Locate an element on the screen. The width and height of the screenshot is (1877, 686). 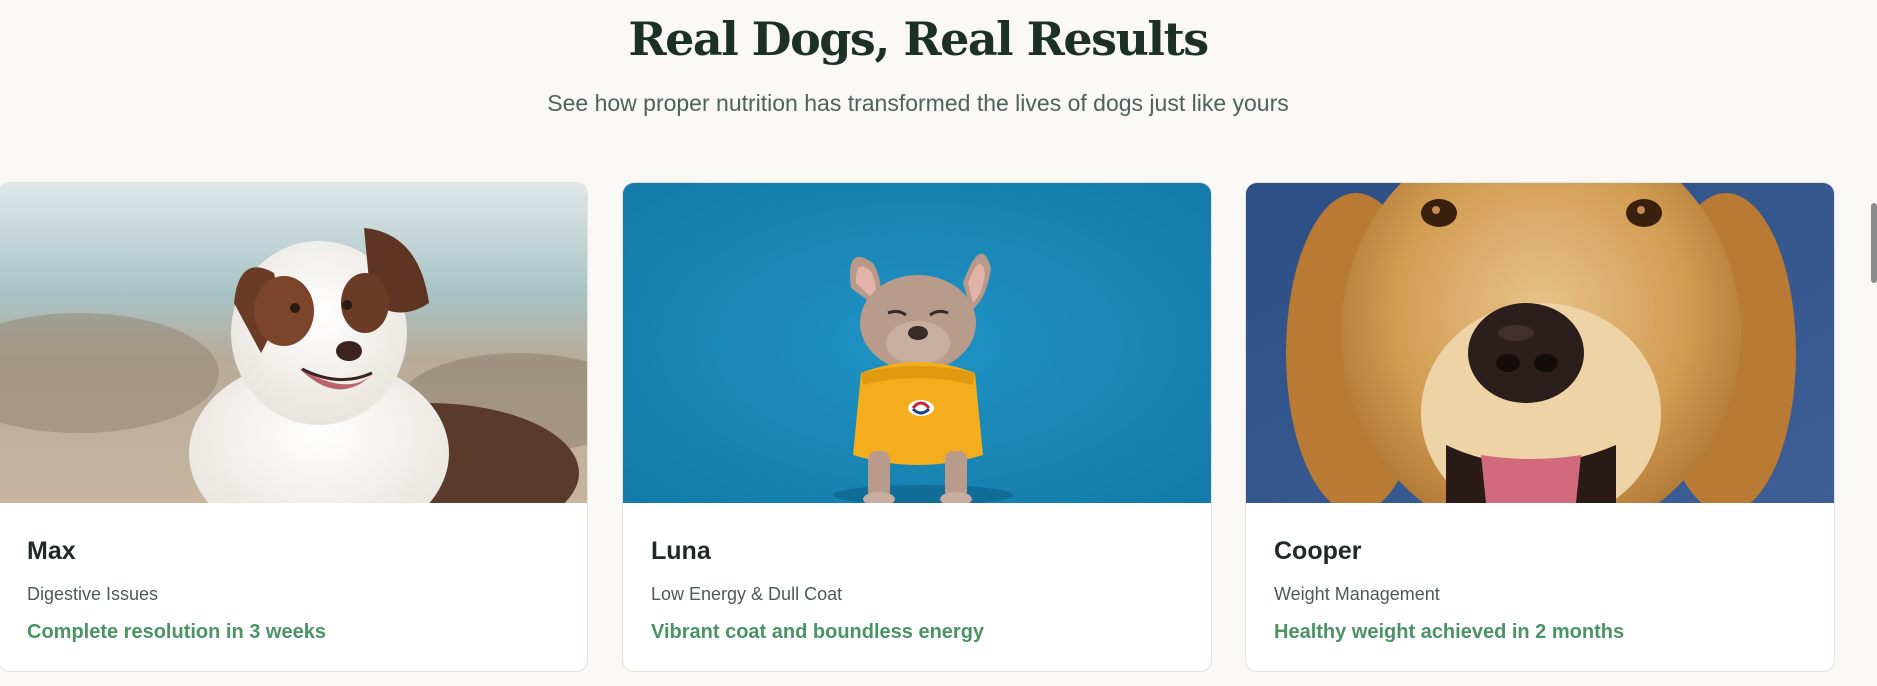
dog-result: Complete resolution in 3 weeks is located at coordinates (176, 632).